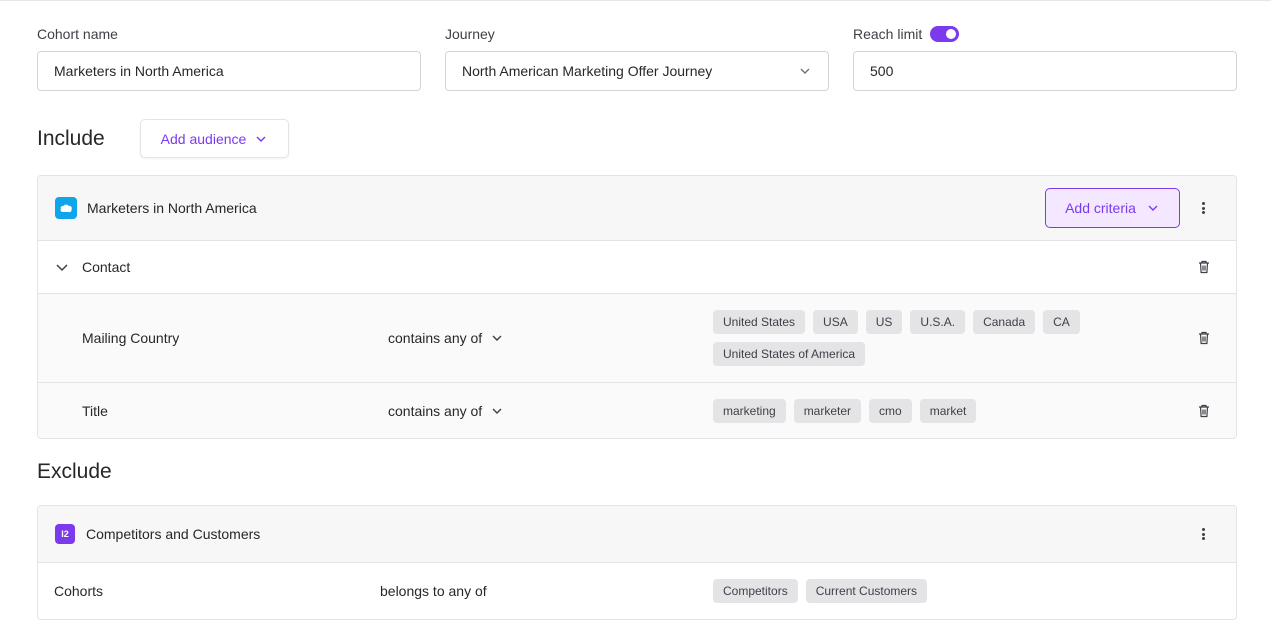 Image resolution: width=1271 pixels, height=640 pixels. What do you see at coordinates (106, 267) in the screenshot?
I see `contact-group-label: Contact` at bounding box center [106, 267].